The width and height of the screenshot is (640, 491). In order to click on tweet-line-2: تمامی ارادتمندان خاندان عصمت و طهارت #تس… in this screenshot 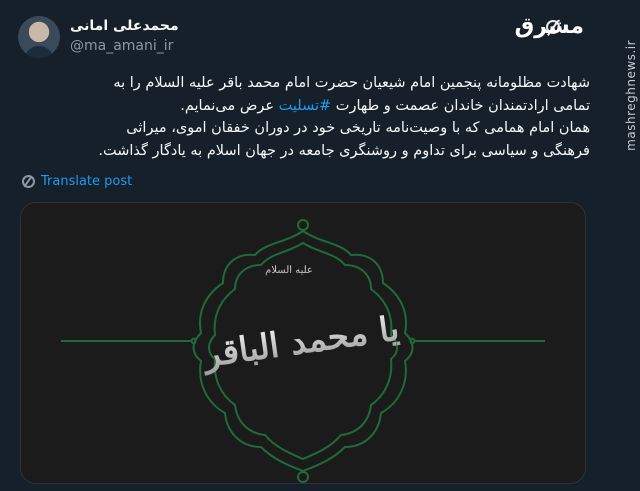, I will do `click(318, 106)`.